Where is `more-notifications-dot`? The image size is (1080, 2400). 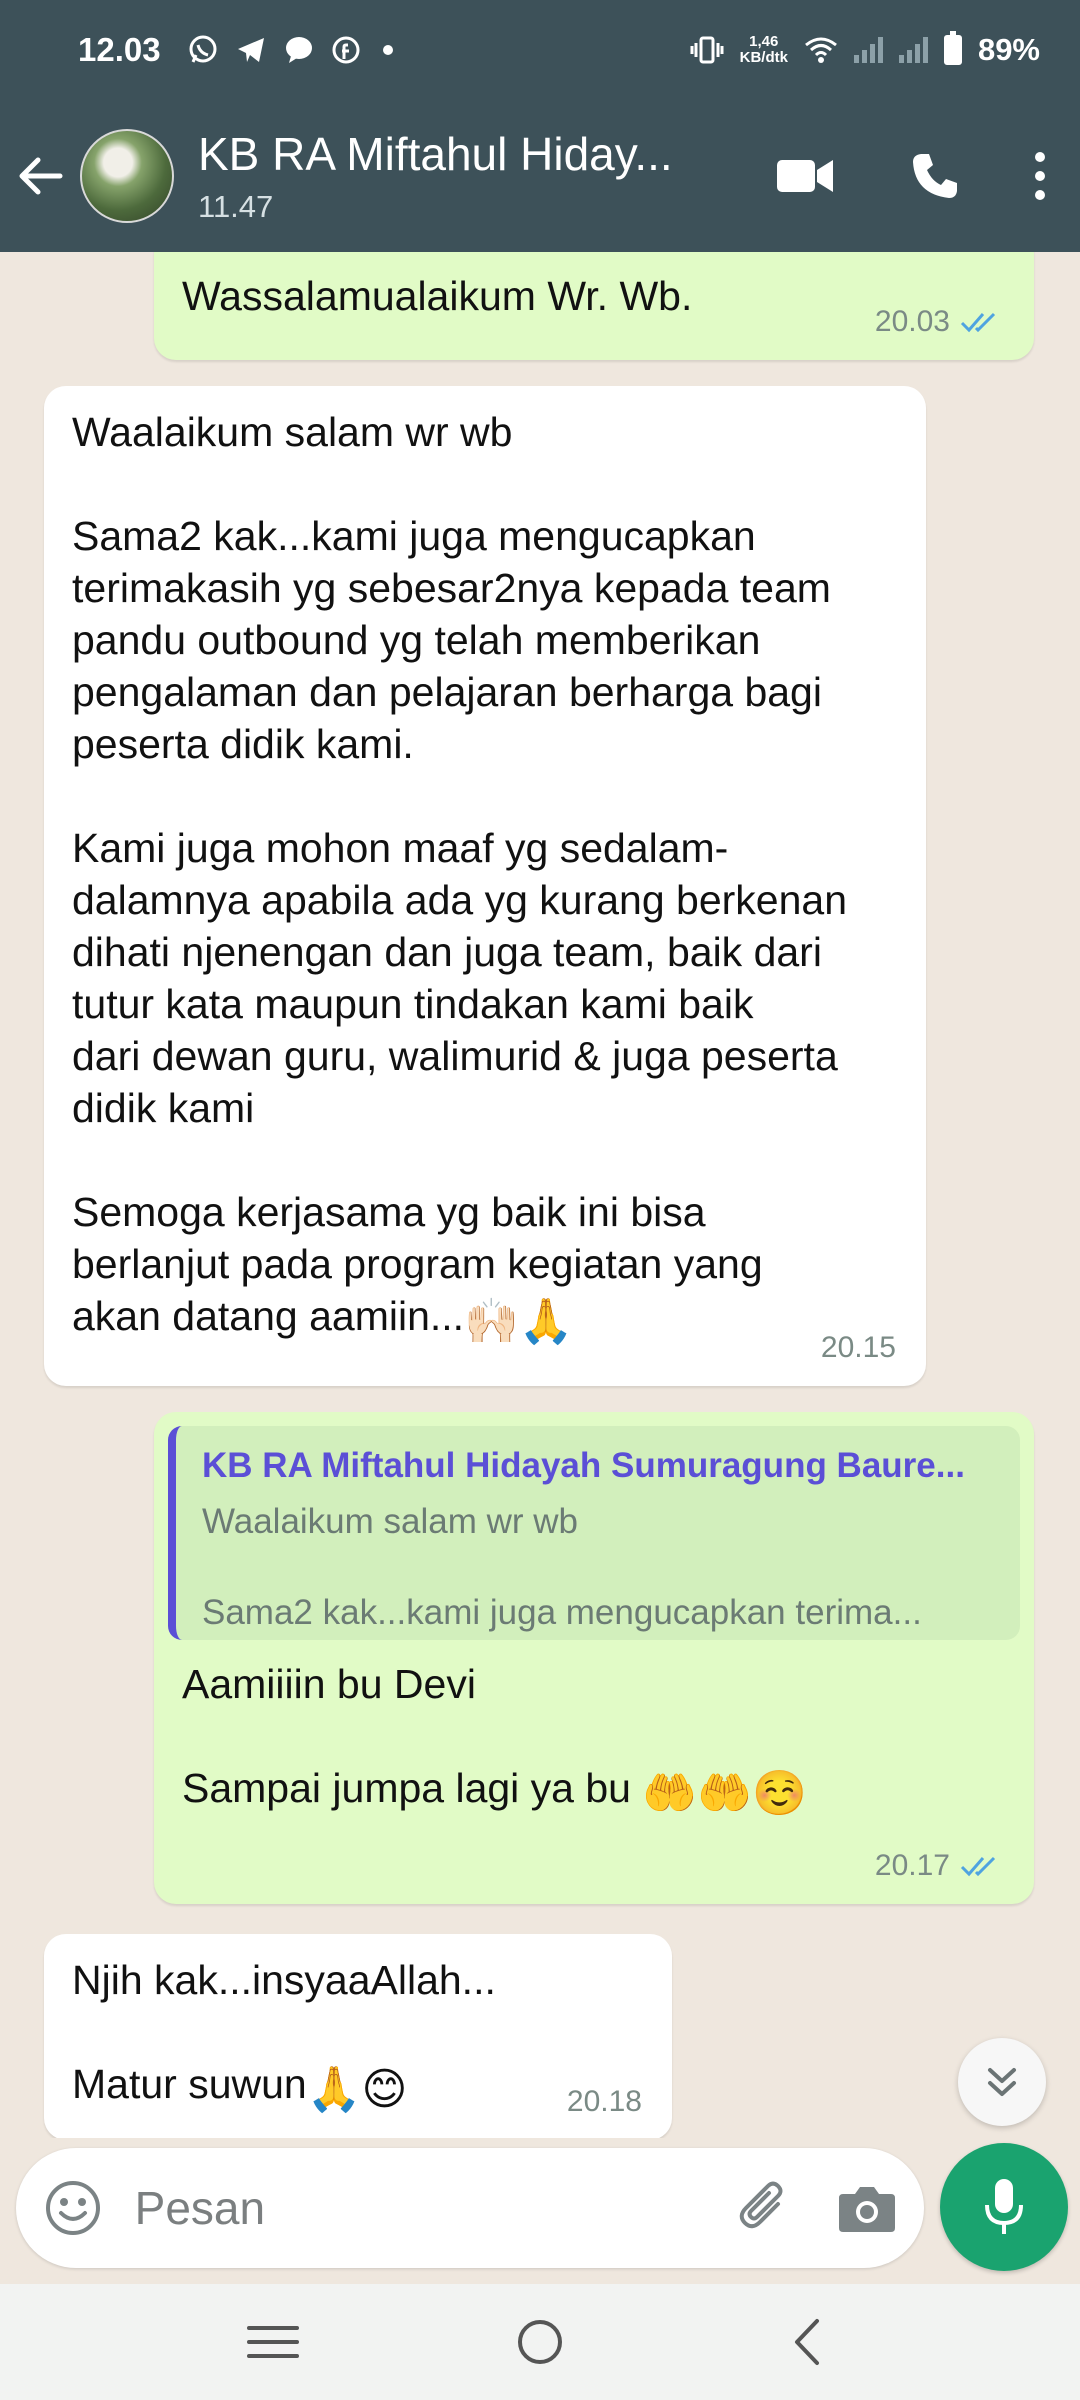
more-notifications-dot is located at coordinates (387, 50).